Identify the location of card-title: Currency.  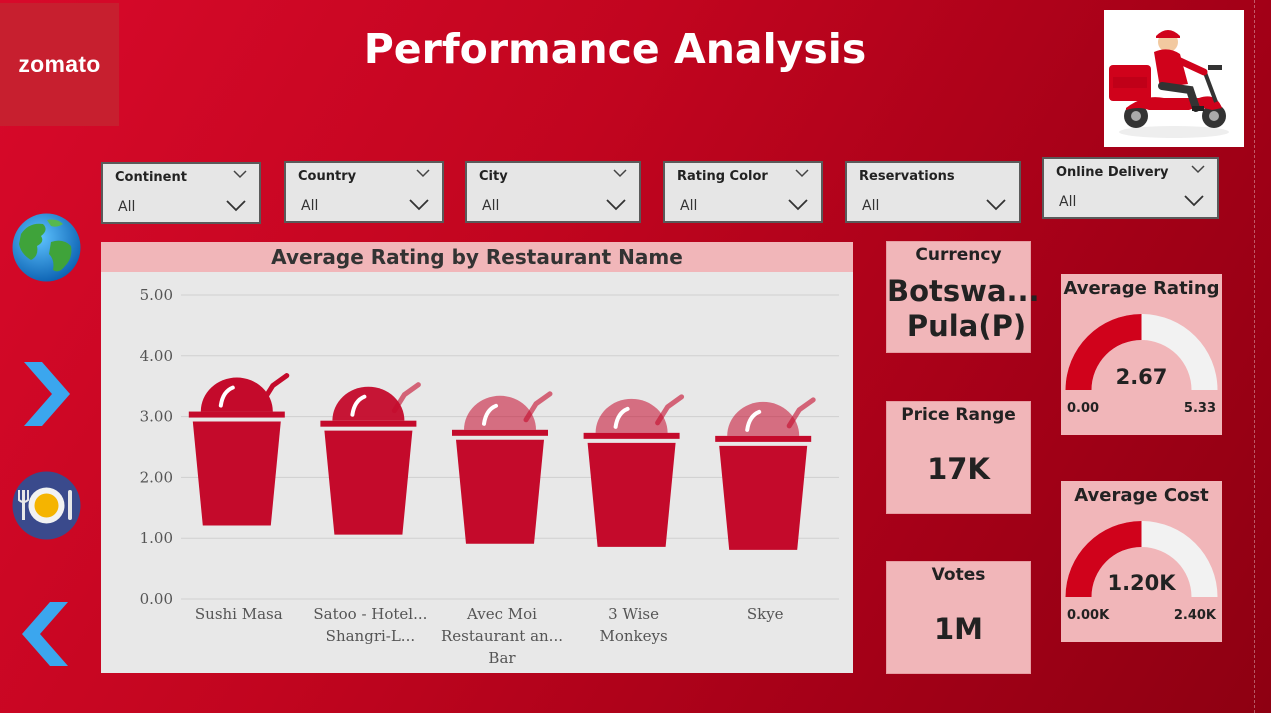
(958, 255).